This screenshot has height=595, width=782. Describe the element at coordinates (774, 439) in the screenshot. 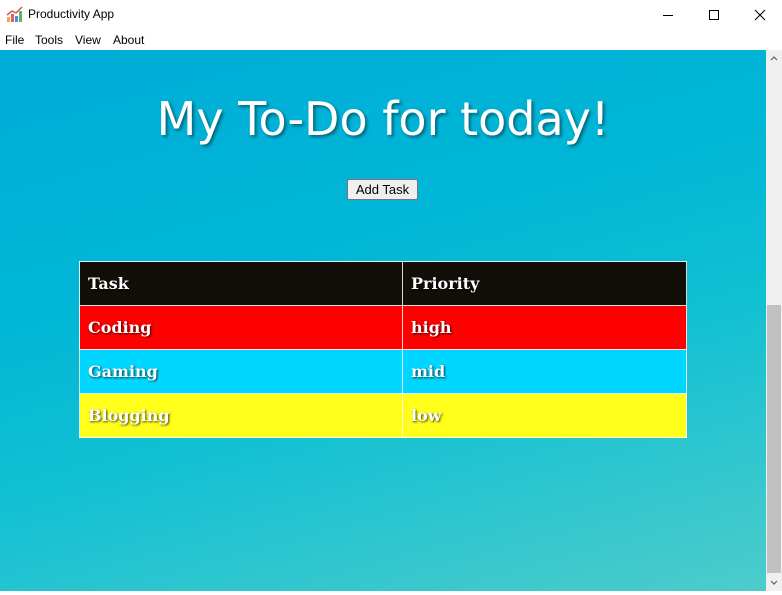

I see `scroll-thumb` at that location.